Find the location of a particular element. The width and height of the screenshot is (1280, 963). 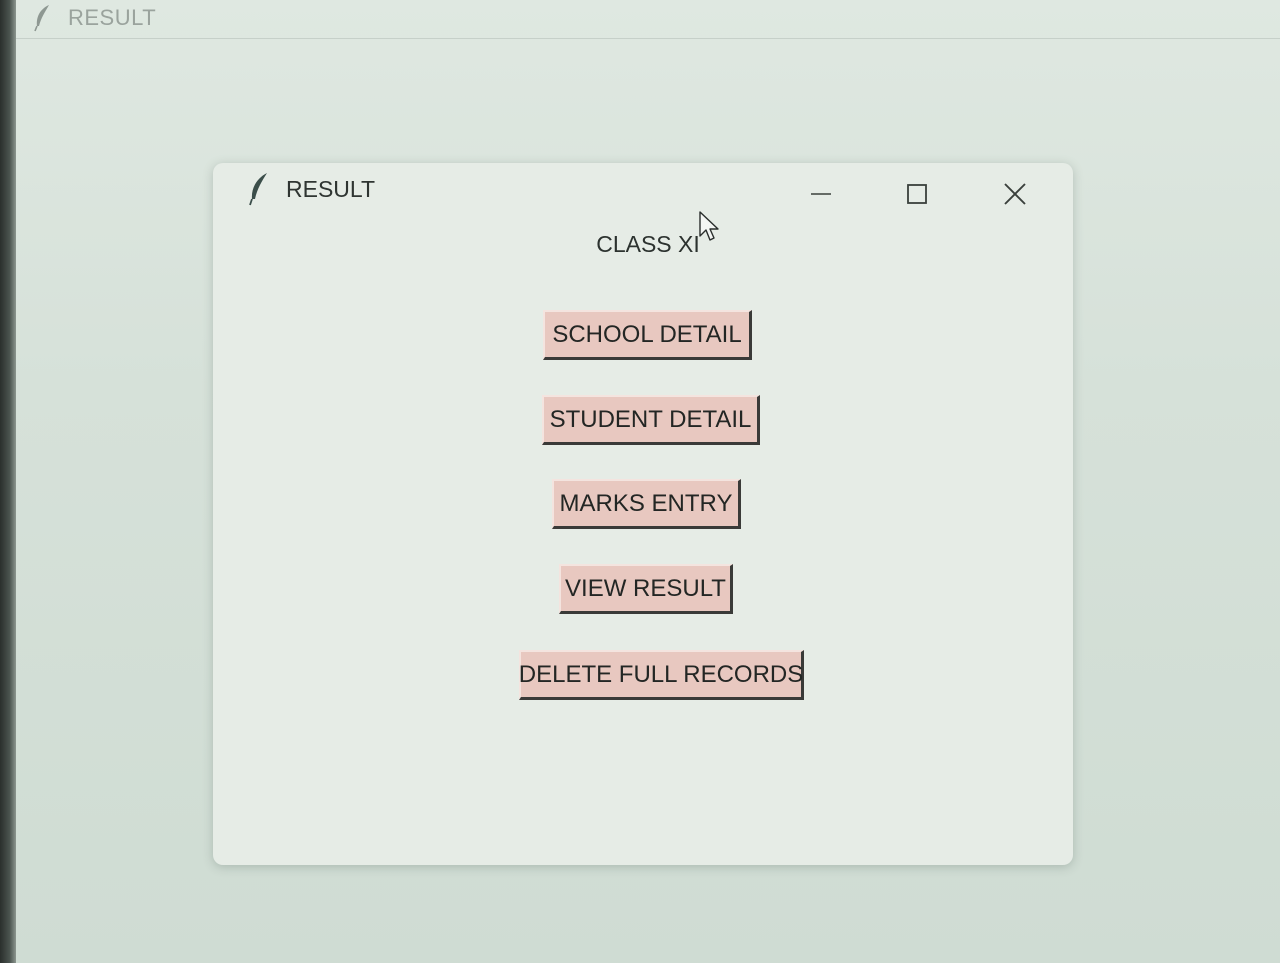

school-detail-button: SCHOOL DETAIL is located at coordinates (647, 335).